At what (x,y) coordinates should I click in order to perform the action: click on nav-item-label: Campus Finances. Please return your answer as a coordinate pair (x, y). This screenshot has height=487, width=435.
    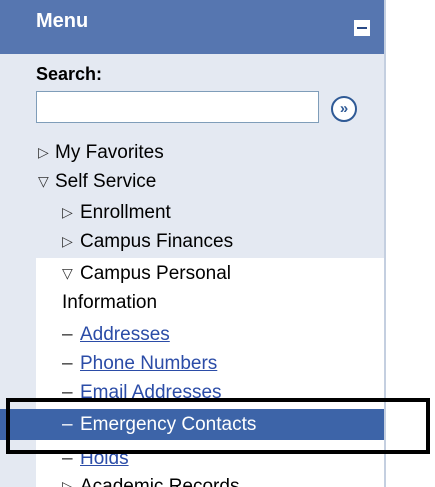
    Looking at the image, I should click on (157, 241).